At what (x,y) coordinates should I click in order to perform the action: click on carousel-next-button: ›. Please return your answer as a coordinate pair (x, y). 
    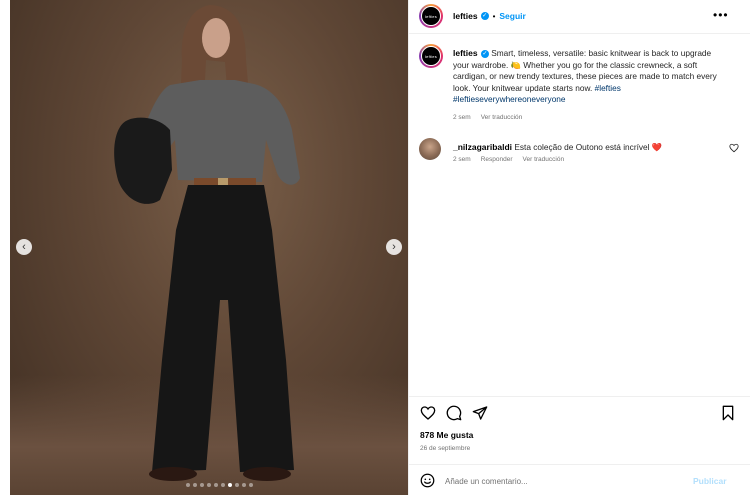
    Looking at the image, I should click on (394, 247).